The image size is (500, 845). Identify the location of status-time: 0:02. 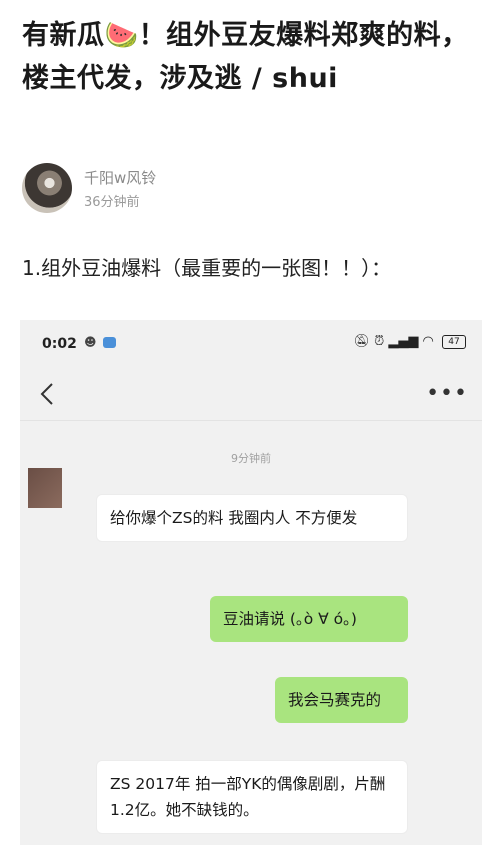
(59, 344).